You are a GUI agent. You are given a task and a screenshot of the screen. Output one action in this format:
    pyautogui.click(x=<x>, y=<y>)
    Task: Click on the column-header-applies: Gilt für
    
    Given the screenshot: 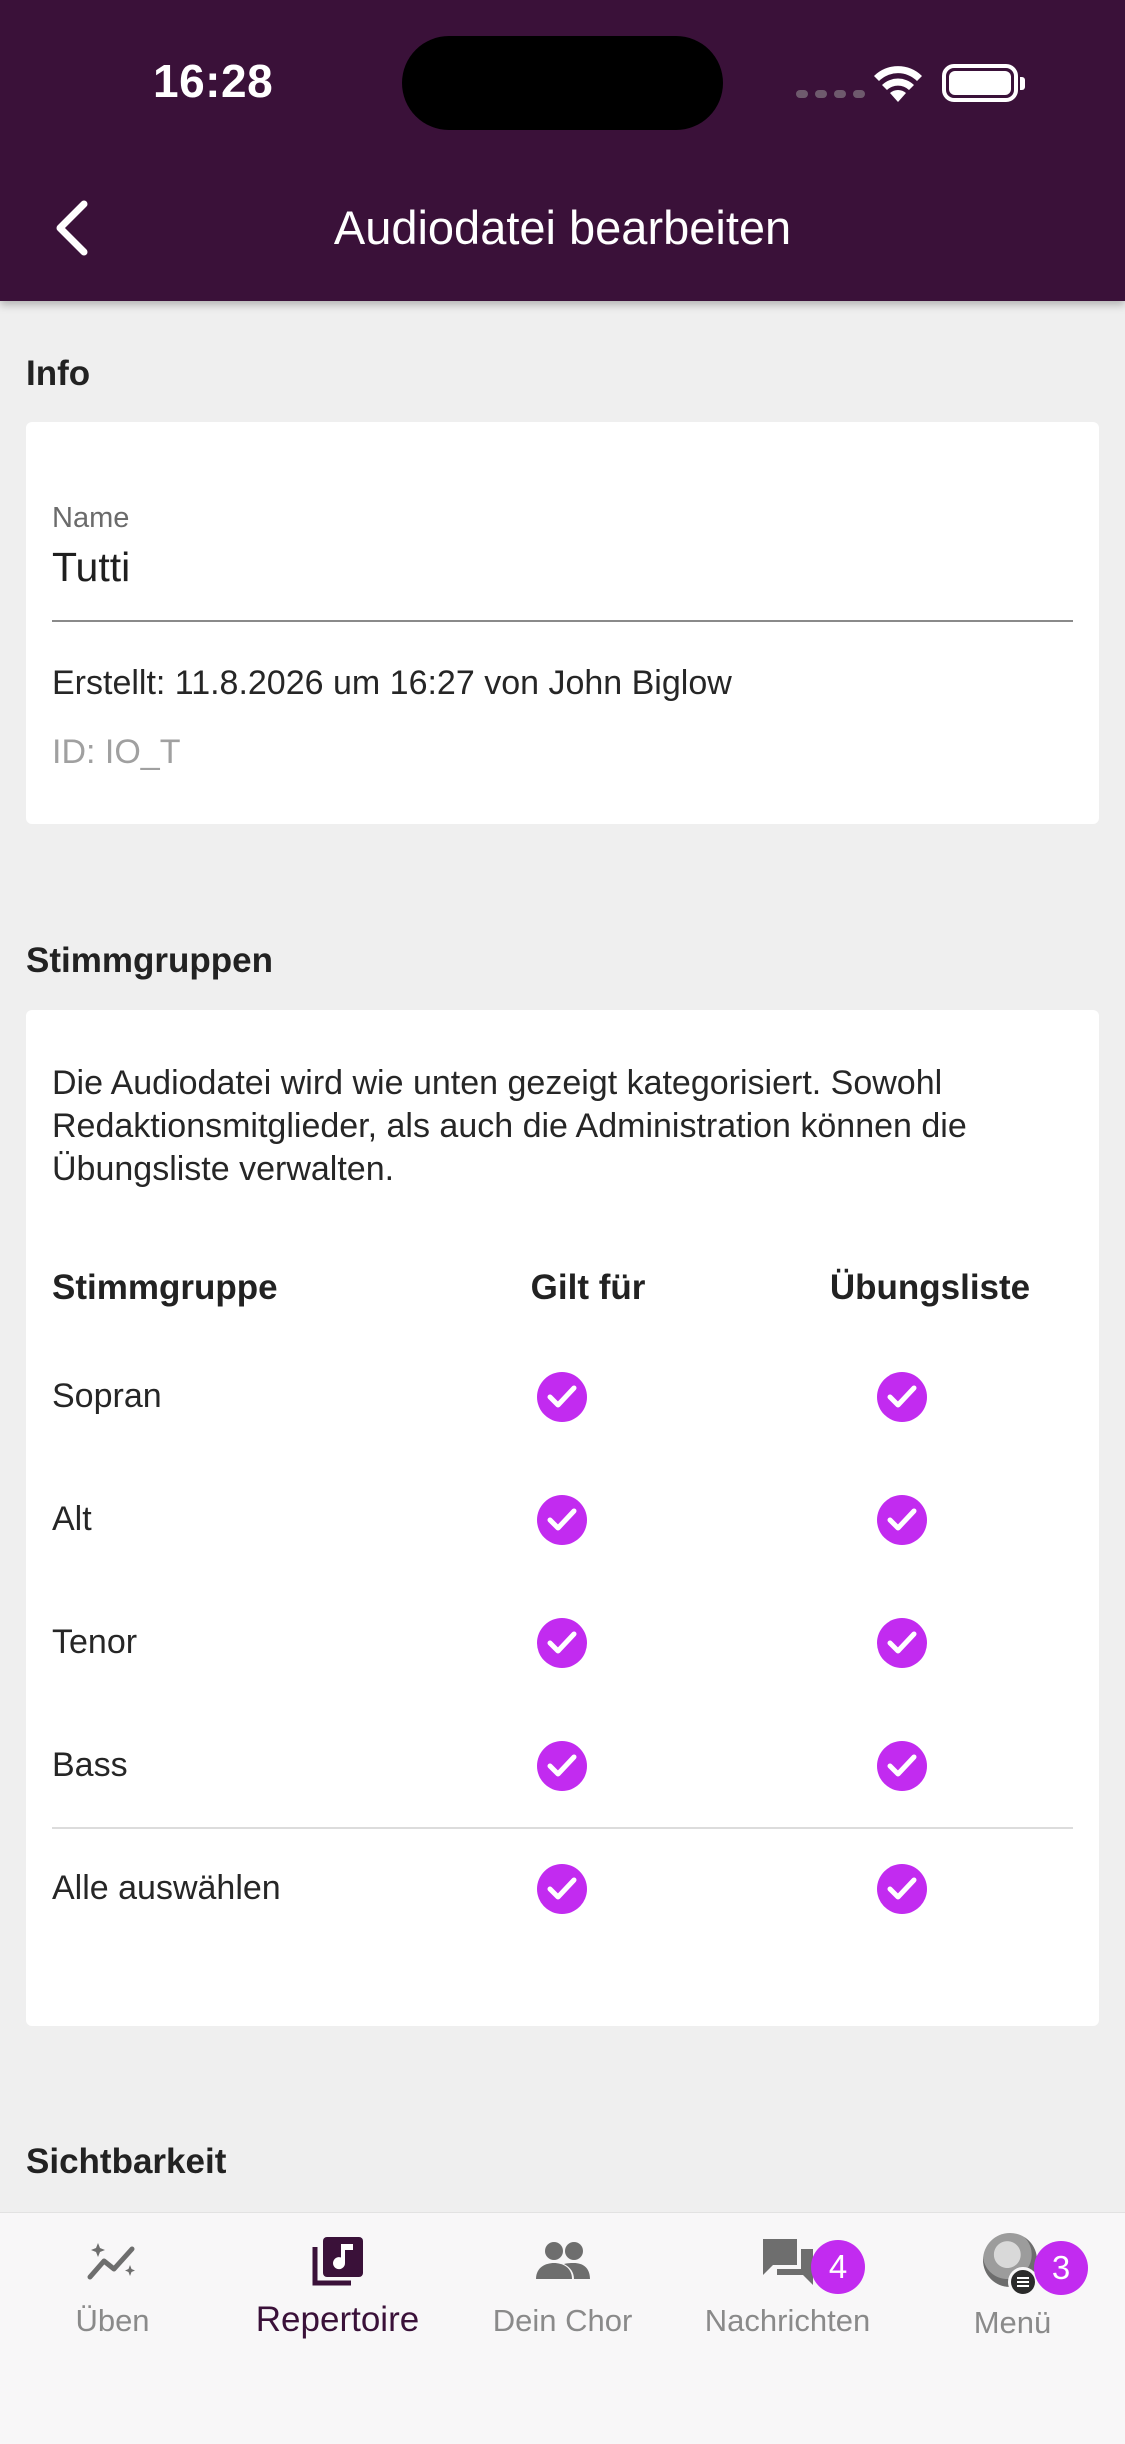 What is the action you would take?
    pyautogui.click(x=588, y=1287)
    